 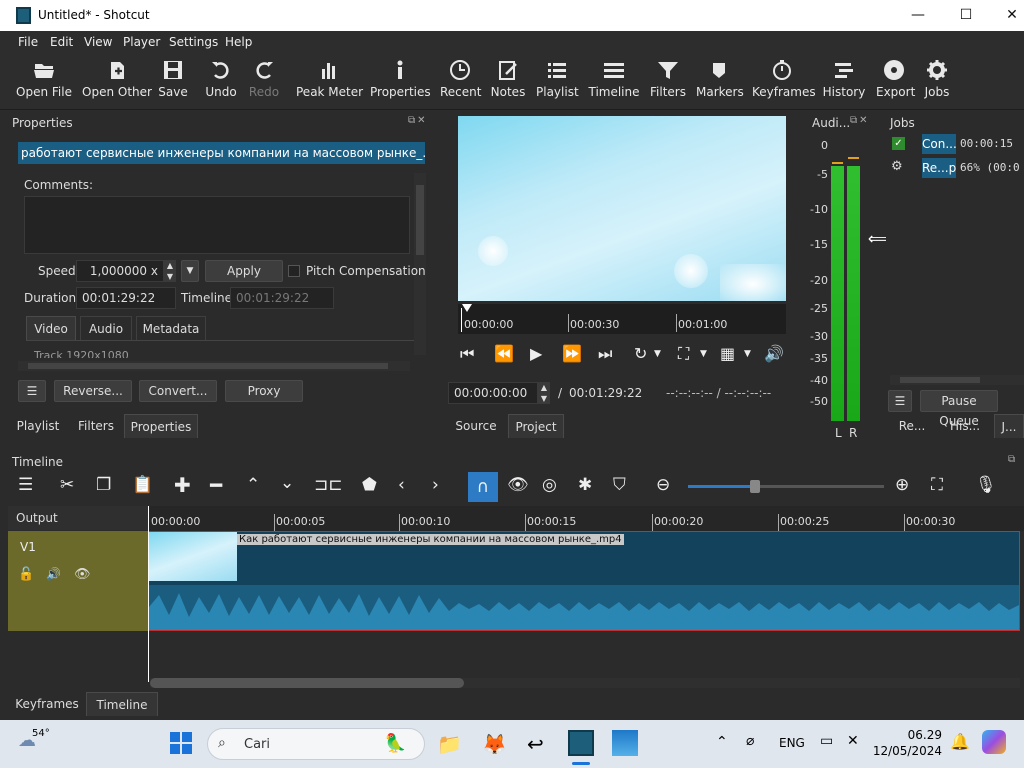 What do you see at coordinates (508, 81) in the screenshot?
I see `notes-button: Notes` at bounding box center [508, 81].